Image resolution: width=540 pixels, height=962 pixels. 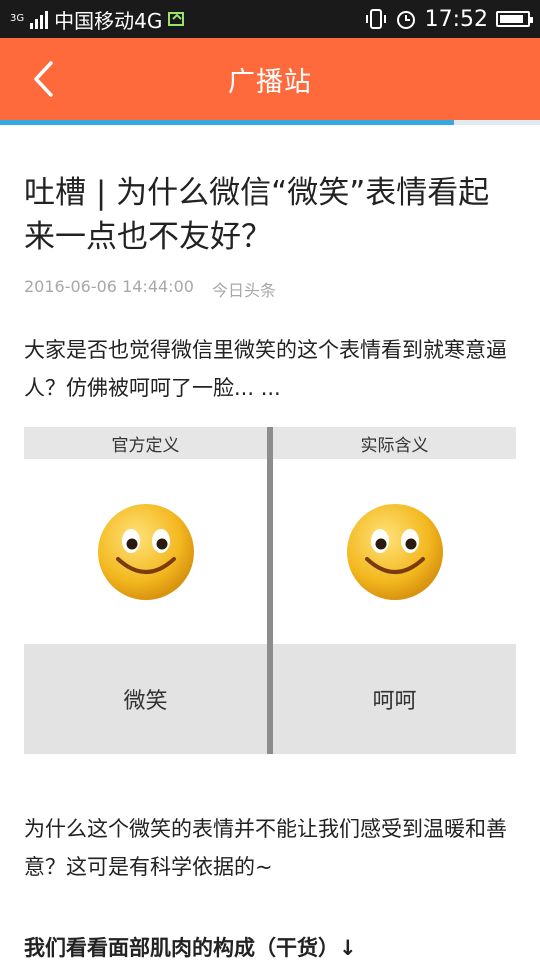 I want to click on vibrate-icon, so click(x=375, y=19).